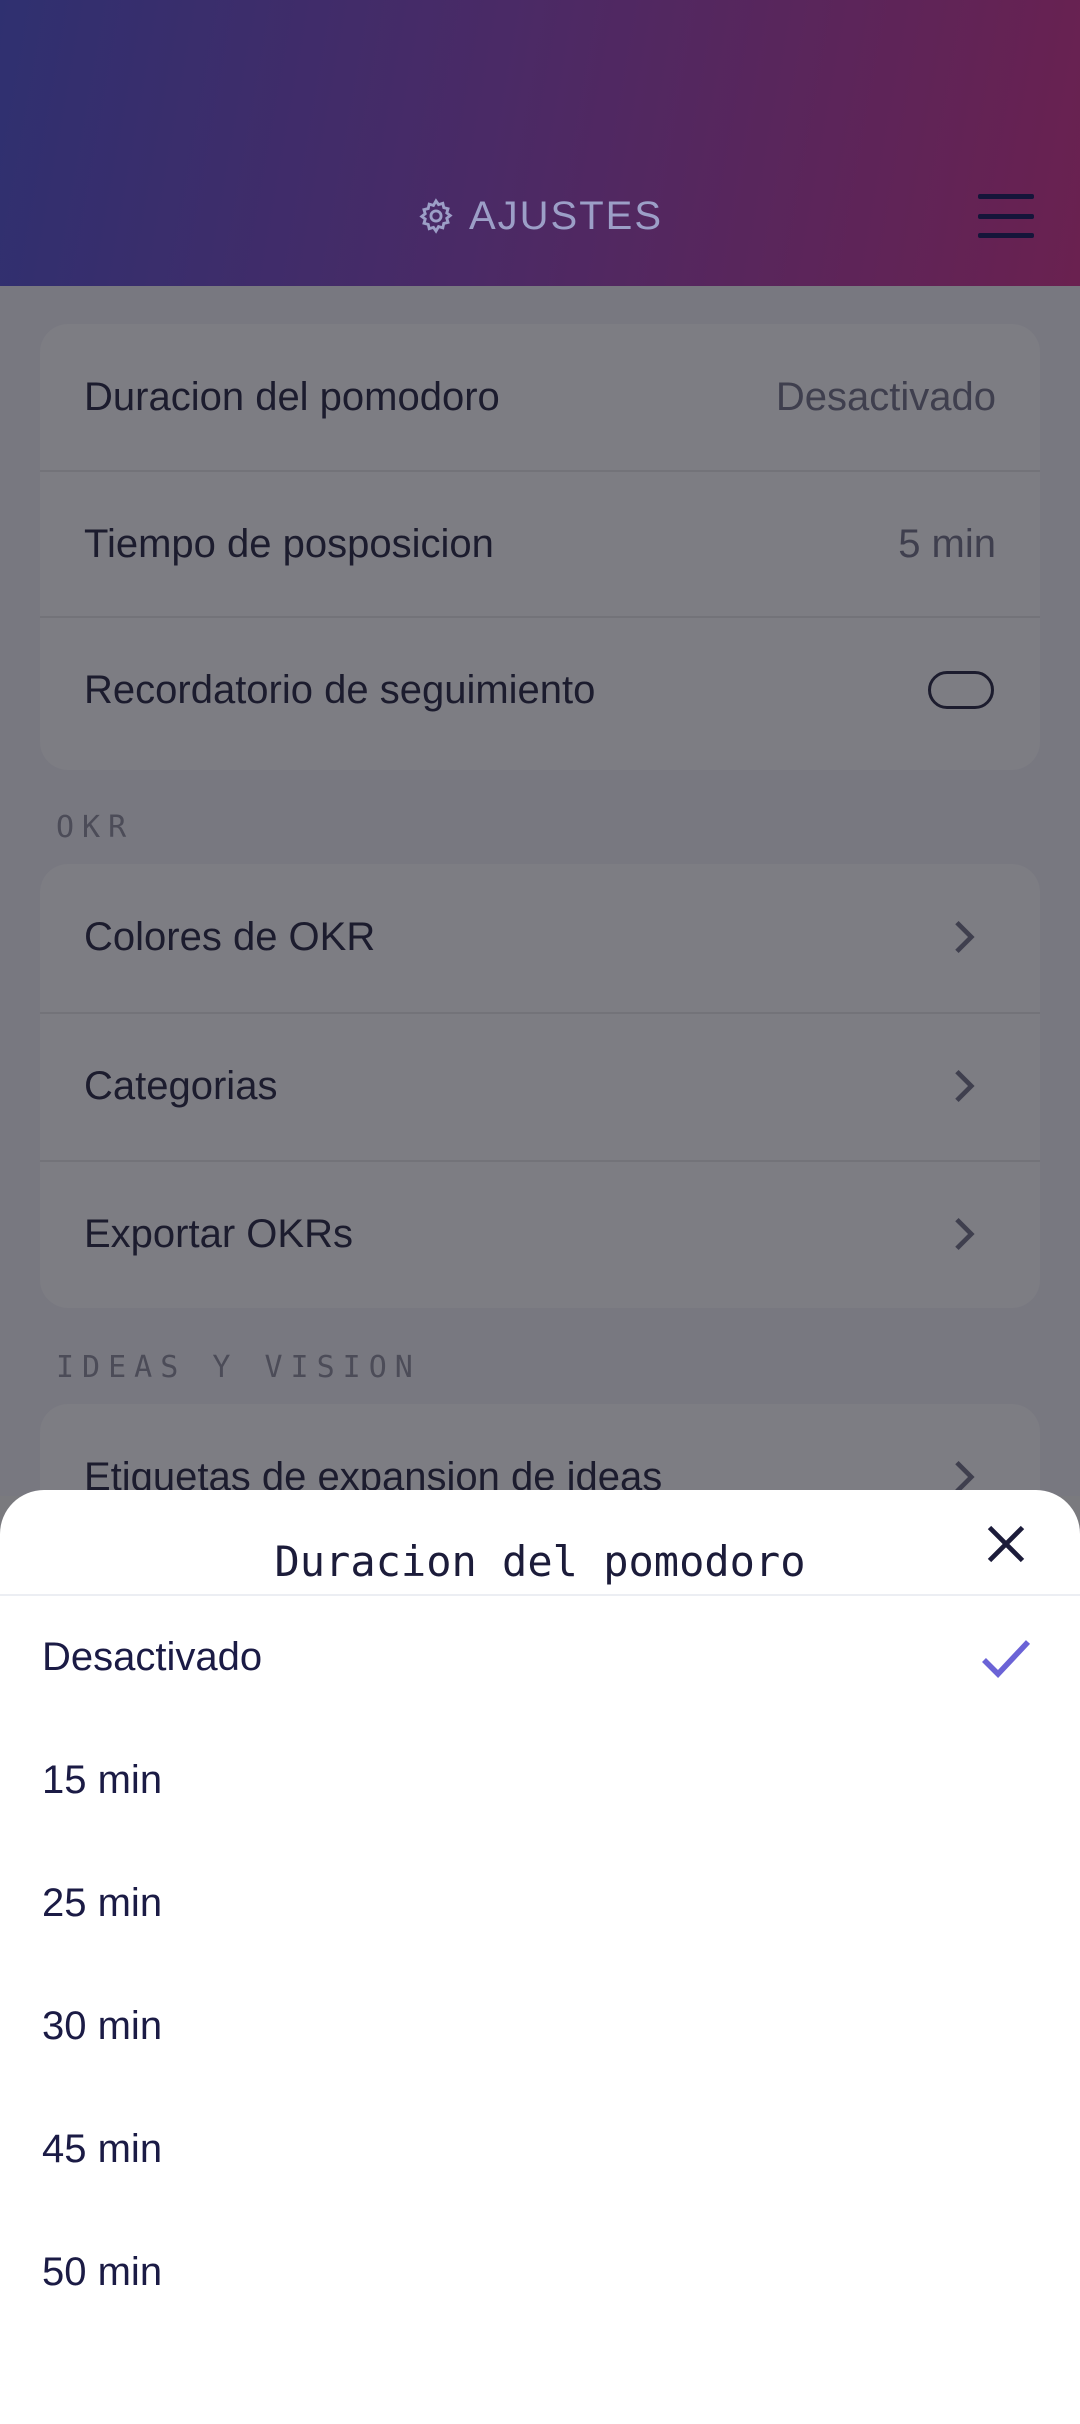  I want to click on setting-value: Desactivado, so click(885, 396).